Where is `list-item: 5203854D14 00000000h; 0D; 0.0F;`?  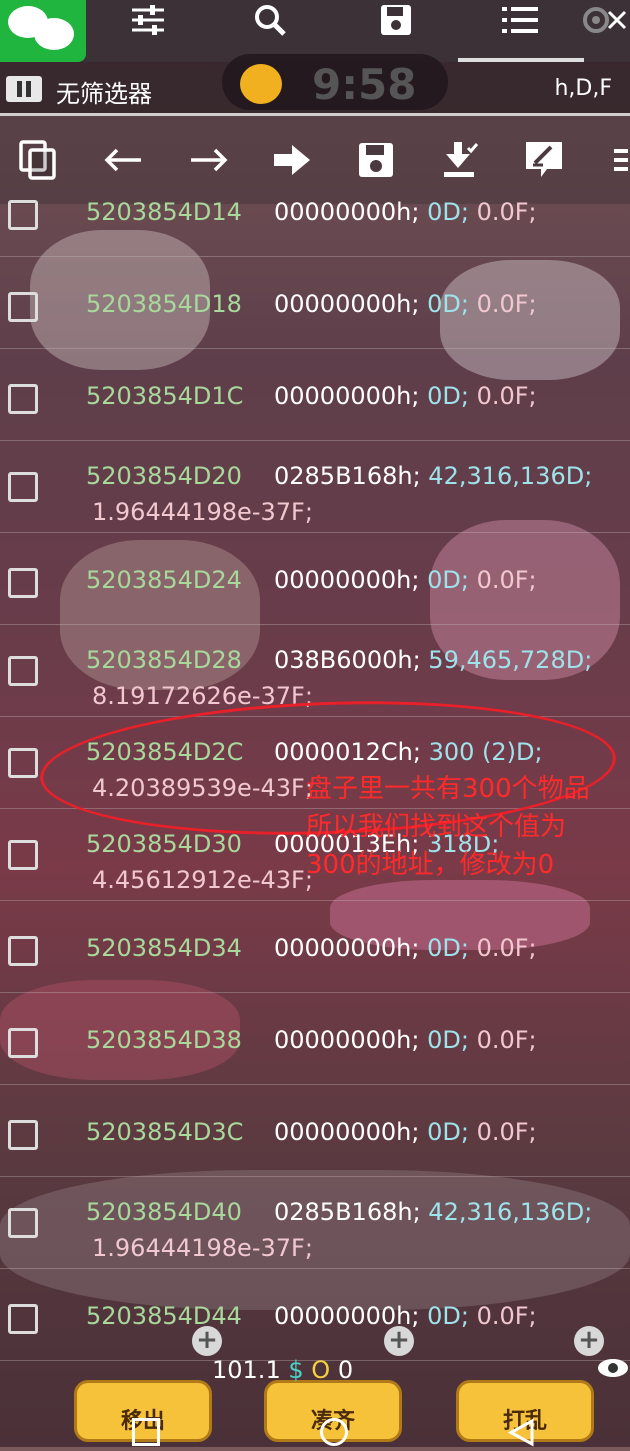
list-item: 5203854D14 00000000h; 0D; 0.0F; is located at coordinates (315, 210).